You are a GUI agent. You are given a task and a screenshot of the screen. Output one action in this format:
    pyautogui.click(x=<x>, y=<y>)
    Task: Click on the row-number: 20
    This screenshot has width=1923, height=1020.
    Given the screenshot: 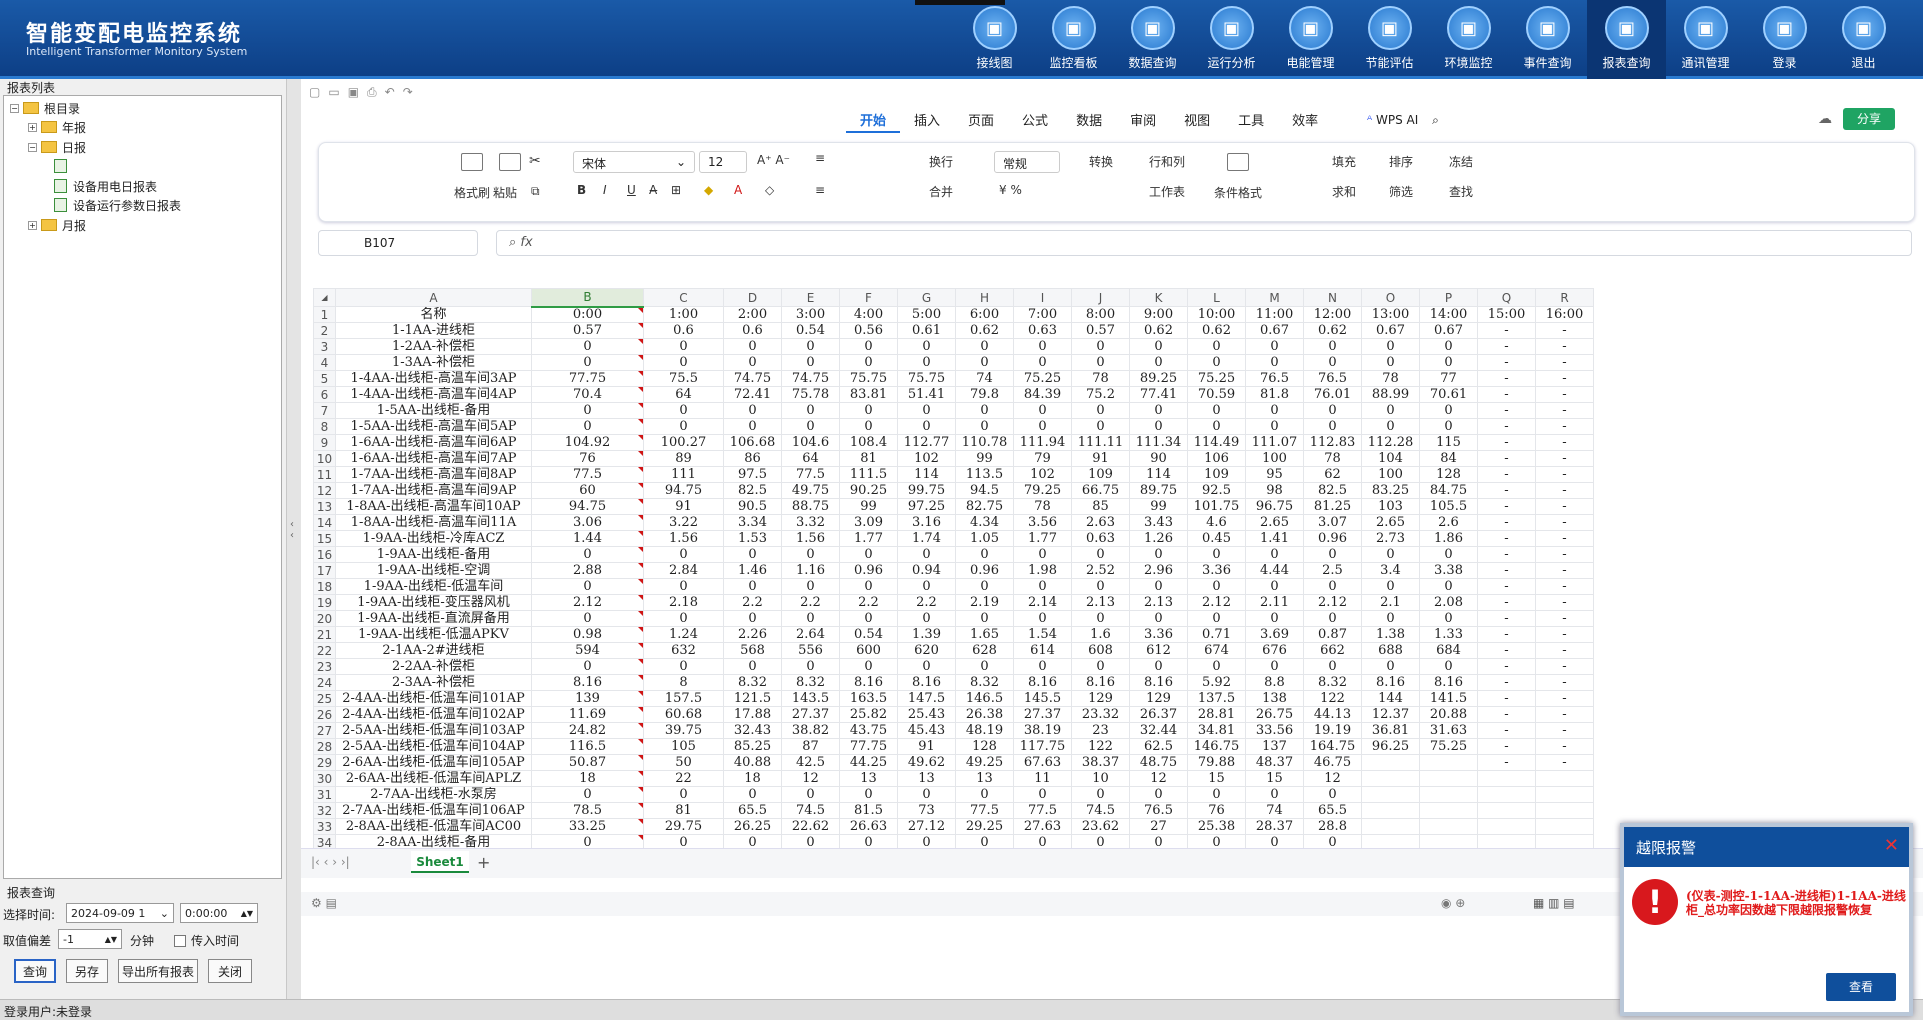 What is the action you would take?
    pyautogui.click(x=324, y=618)
    